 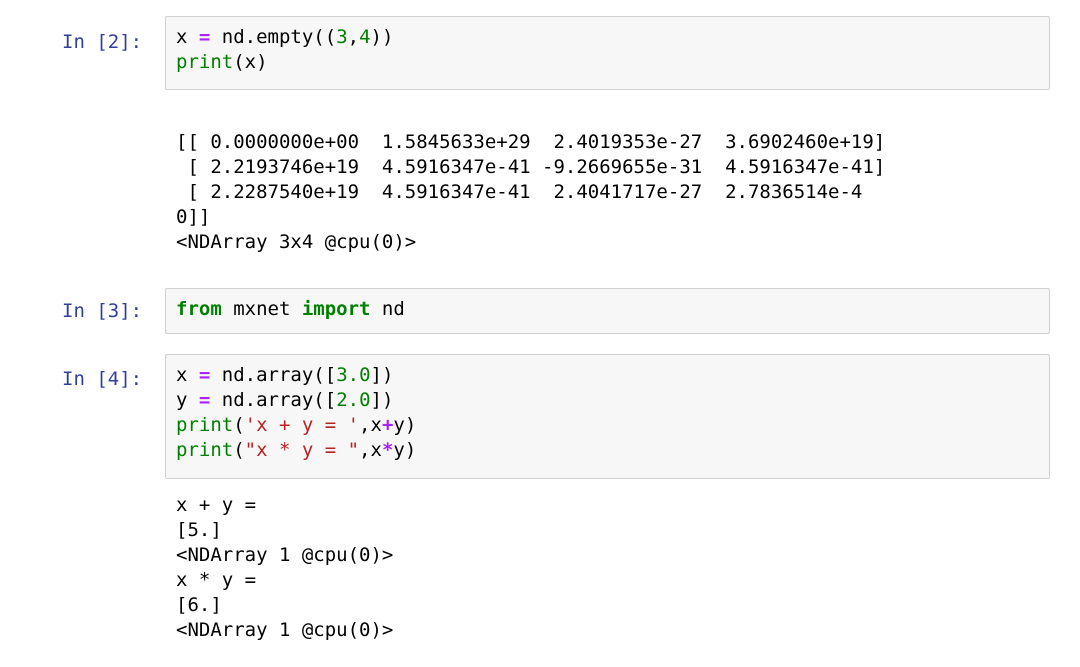 What do you see at coordinates (250, 62) in the screenshot?
I see `code-token: (x)` at bounding box center [250, 62].